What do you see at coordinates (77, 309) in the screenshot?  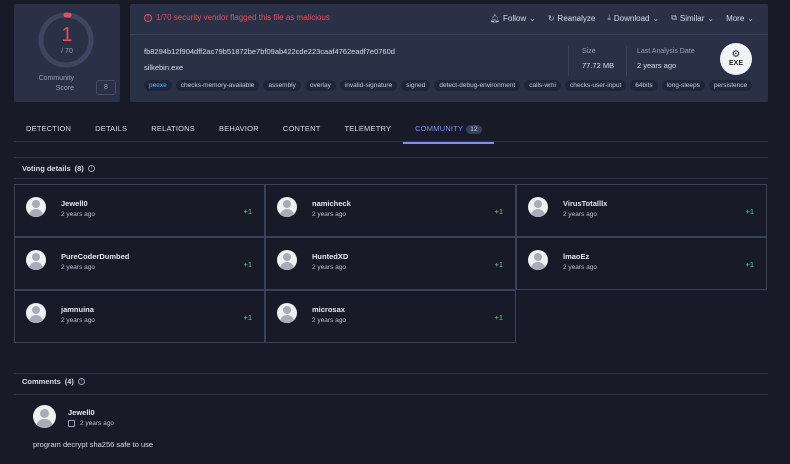 I see `voter-name: jamnuina` at bounding box center [77, 309].